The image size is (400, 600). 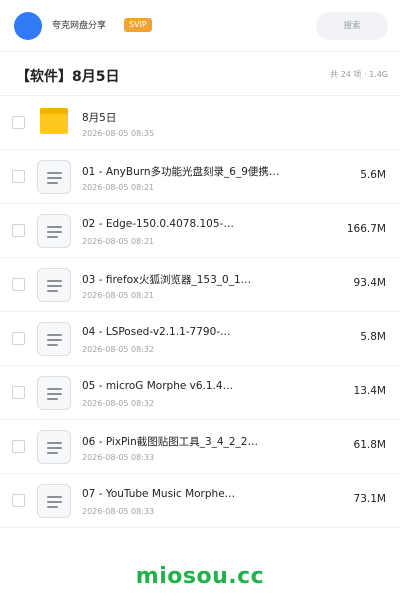 I want to click on list-item: 8月5日 2026-08-05 08:35, so click(x=200, y=123).